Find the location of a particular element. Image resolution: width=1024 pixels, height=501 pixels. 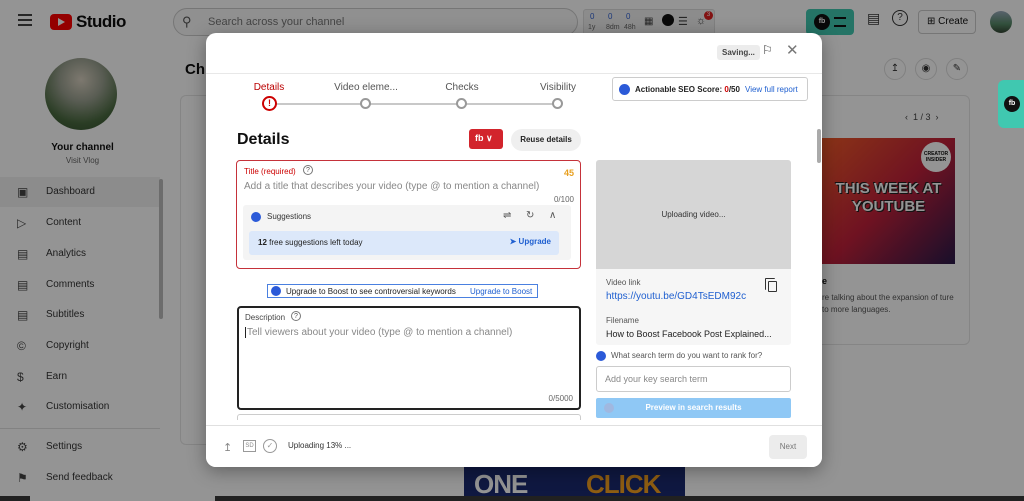

chevron-up-icon: ∧ is located at coordinates (552, 215).